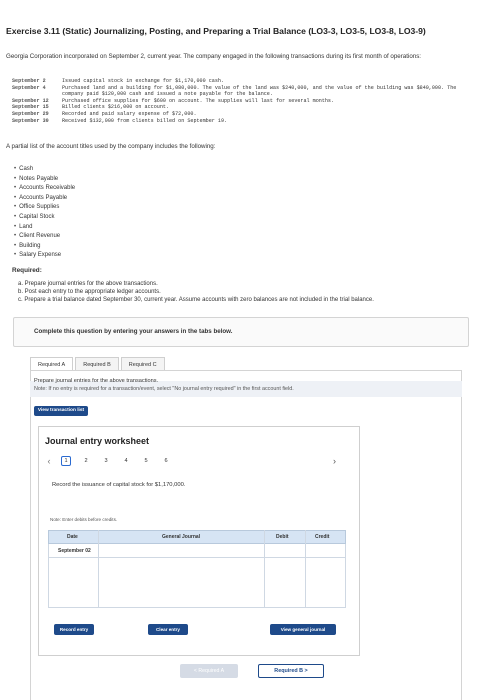 The image size is (484, 700). I want to click on list-item: Salary Expense, so click(44, 256).